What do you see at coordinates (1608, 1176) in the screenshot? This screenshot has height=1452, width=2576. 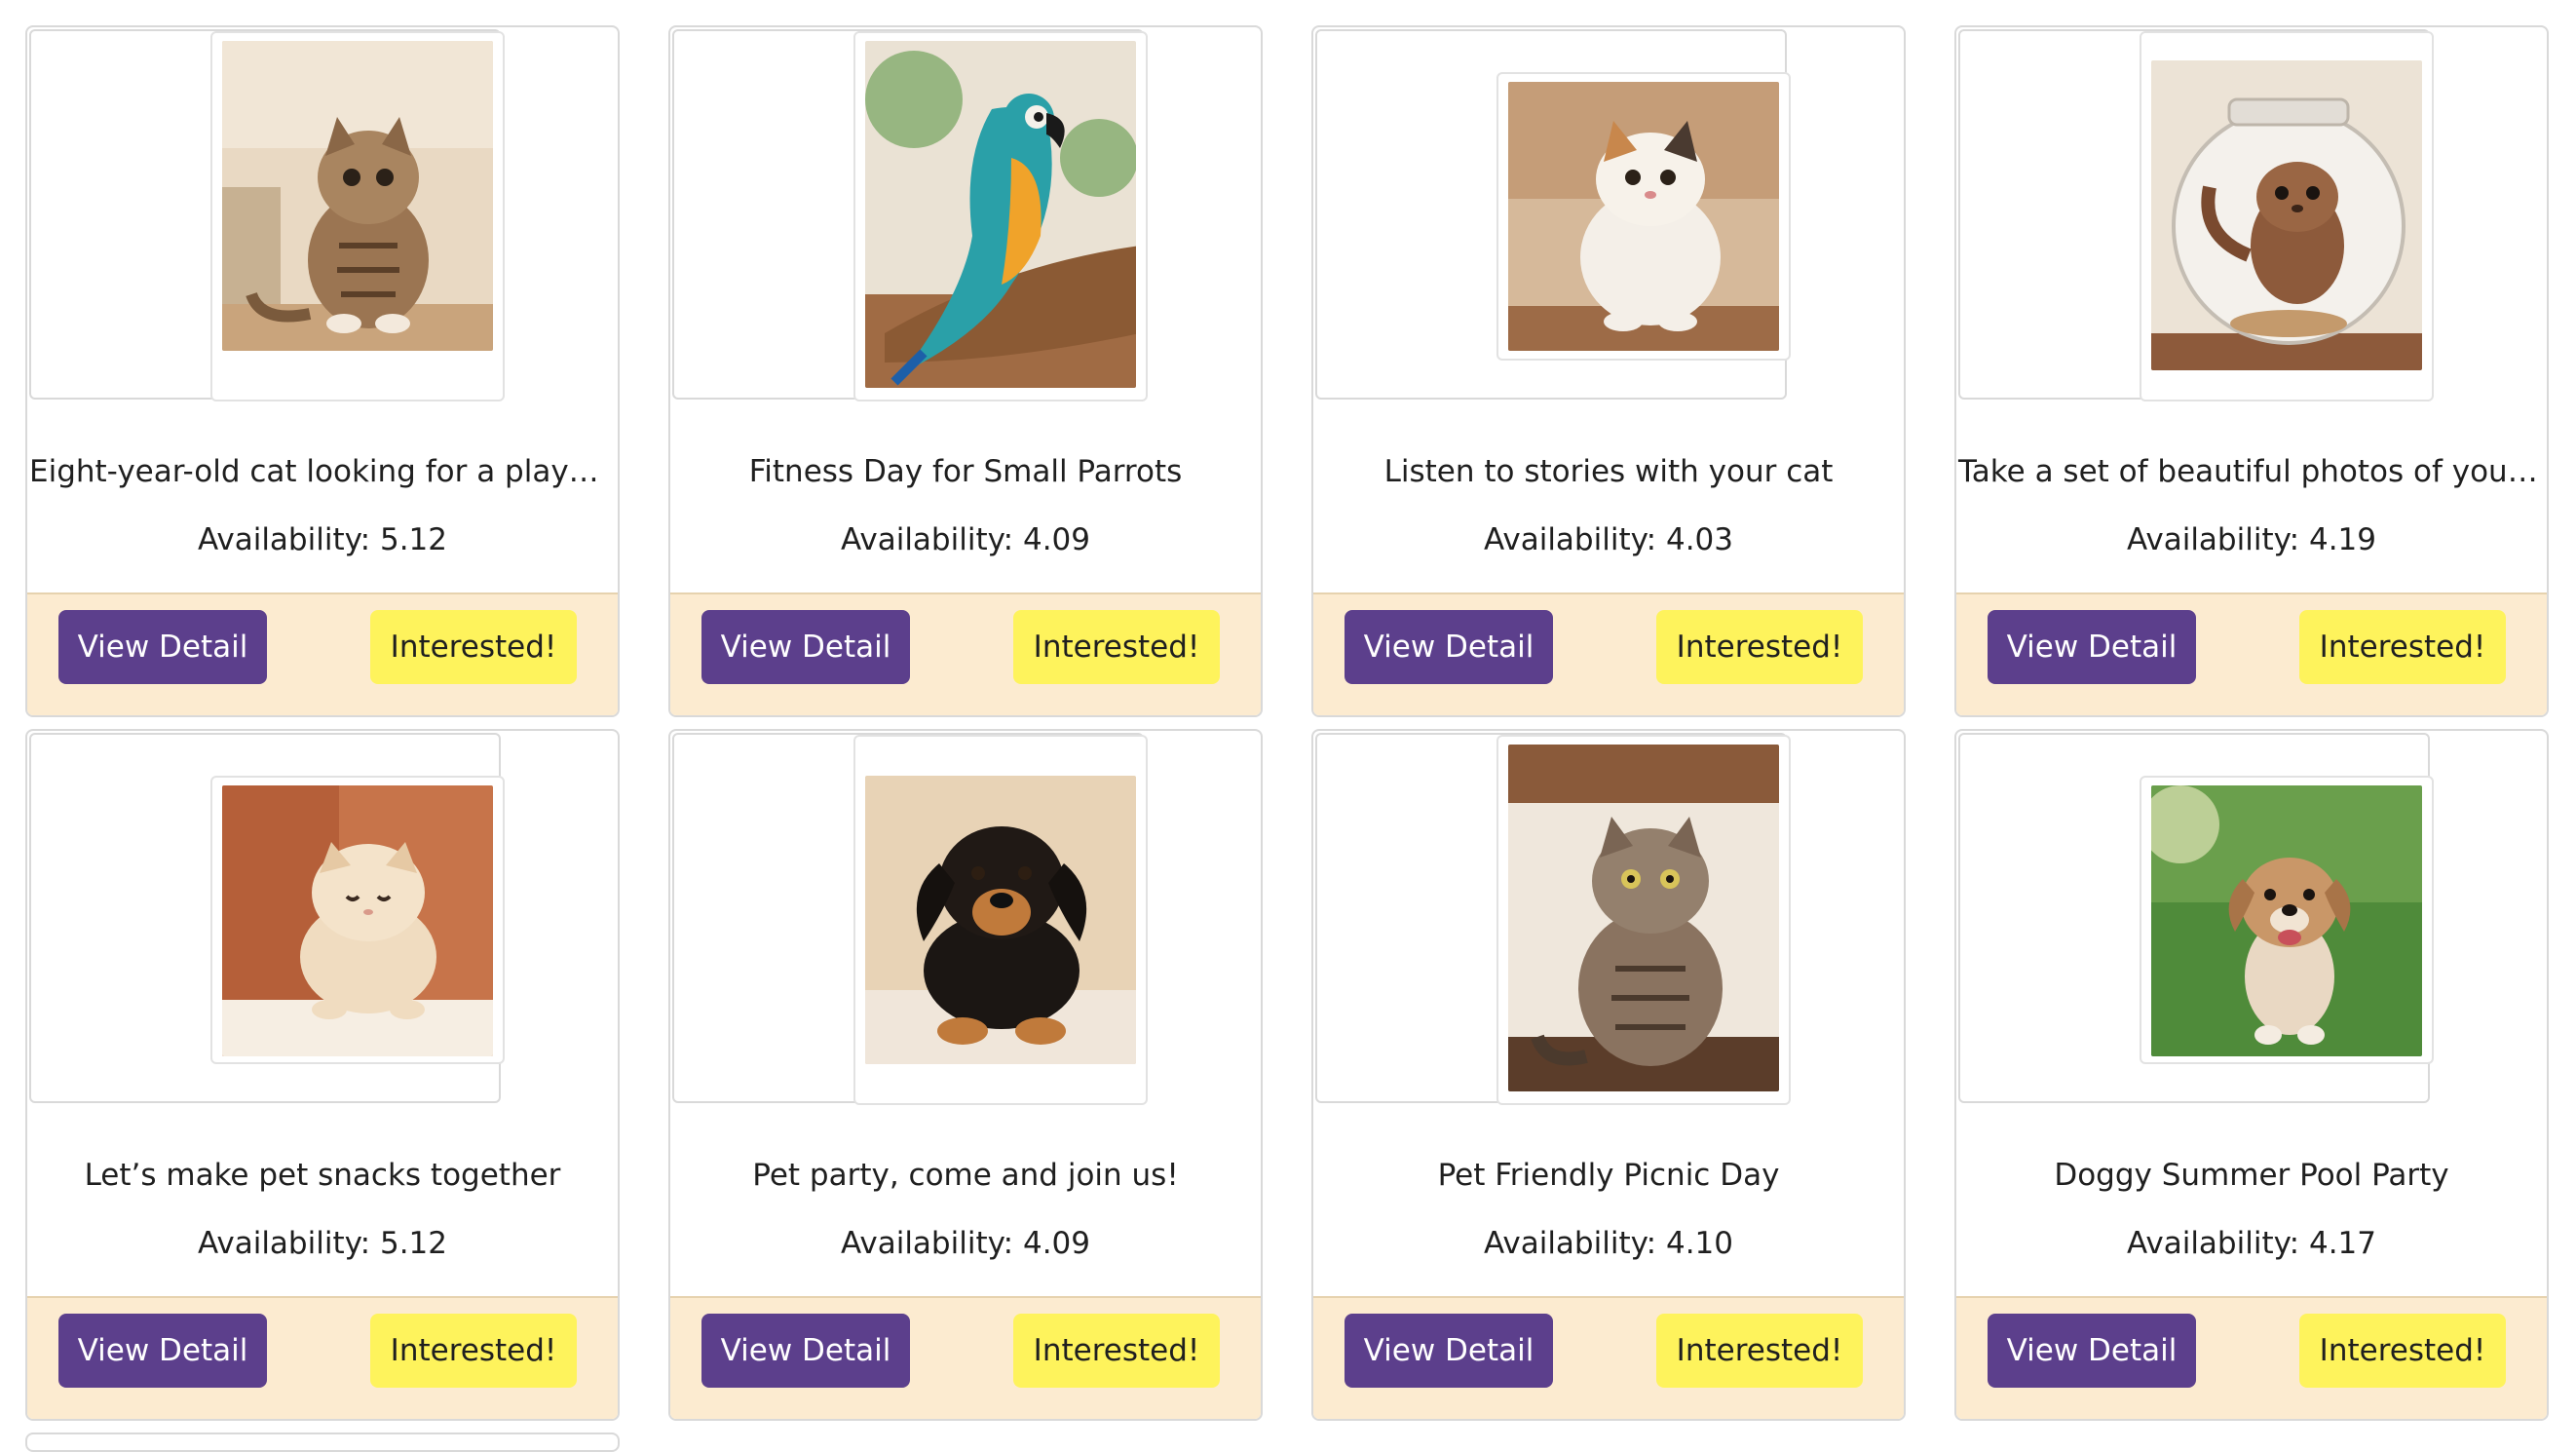 I see `card-title: Pet Friendly Picnic Day` at bounding box center [1608, 1176].